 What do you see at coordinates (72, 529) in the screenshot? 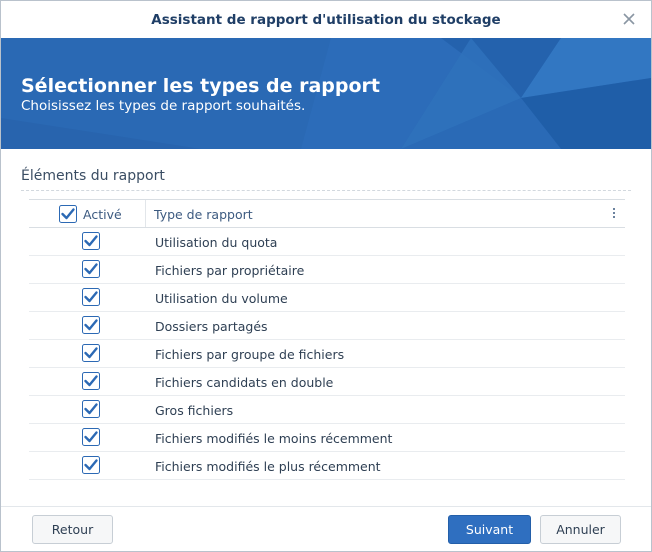
I see `back-button: Retour` at bounding box center [72, 529].